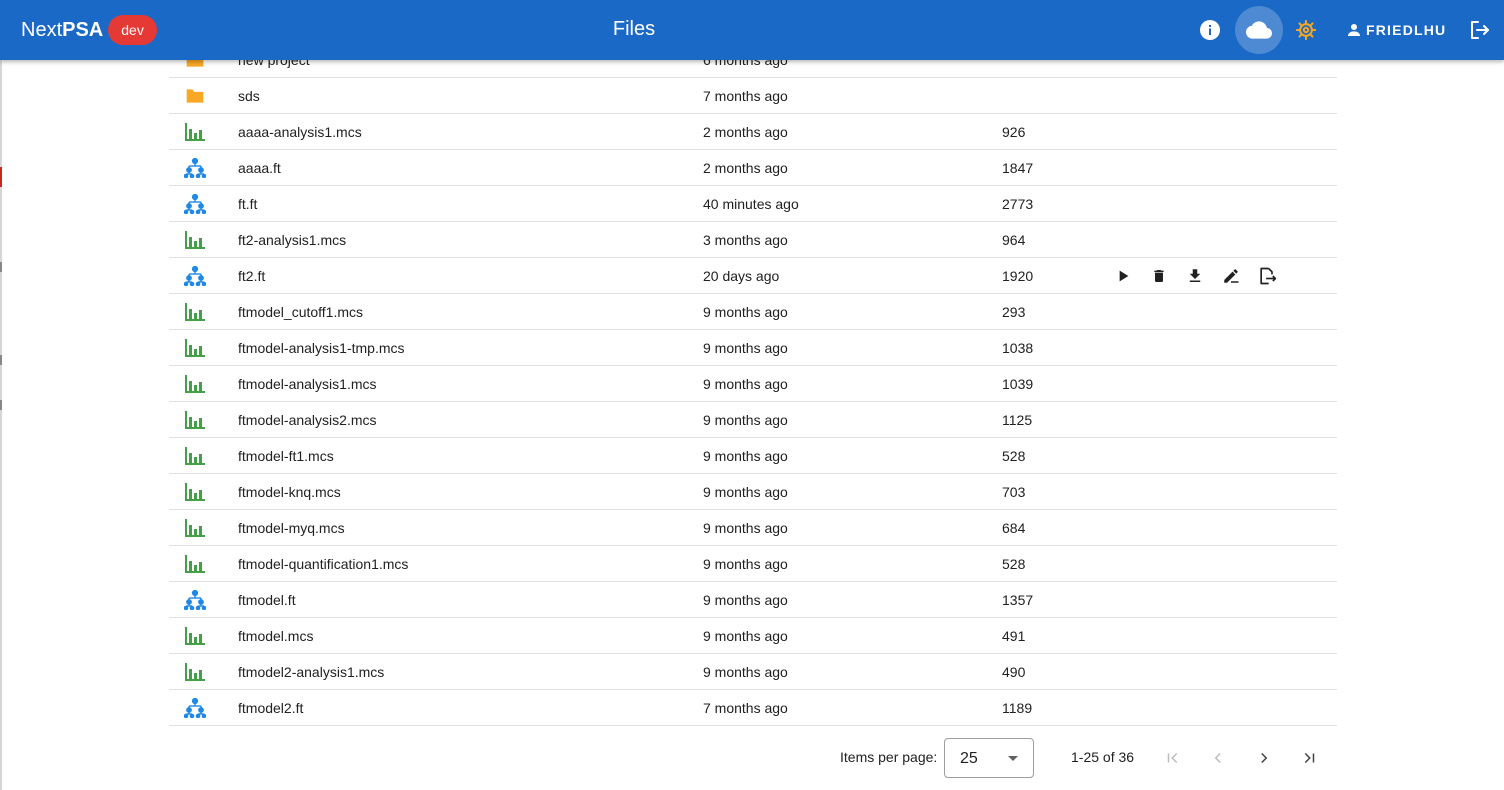 Image resolution: width=1504 pixels, height=790 pixels. I want to click on file-name: sds, so click(249, 96).